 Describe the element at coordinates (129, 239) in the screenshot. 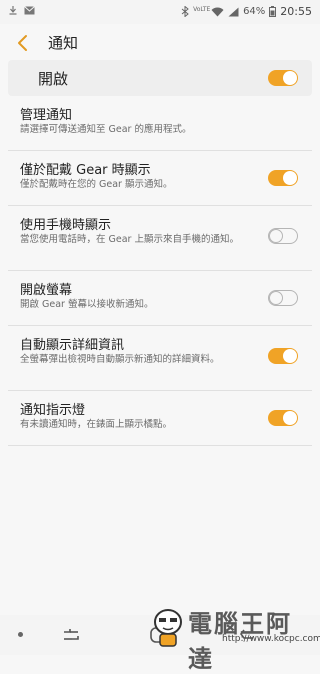

I see `setting-description: 當您使用電話時，在 Gear 上顯示來自手機的通知。` at that location.